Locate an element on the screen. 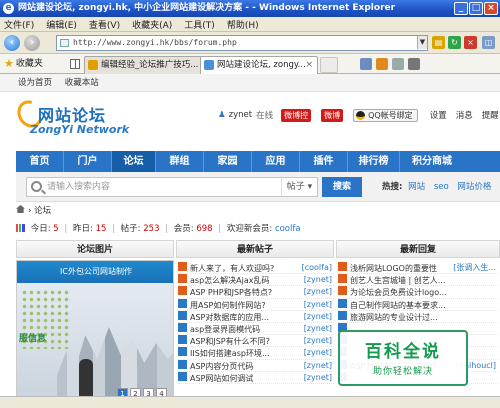  nav-home-space: 家园 is located at coordinates (228, 161).